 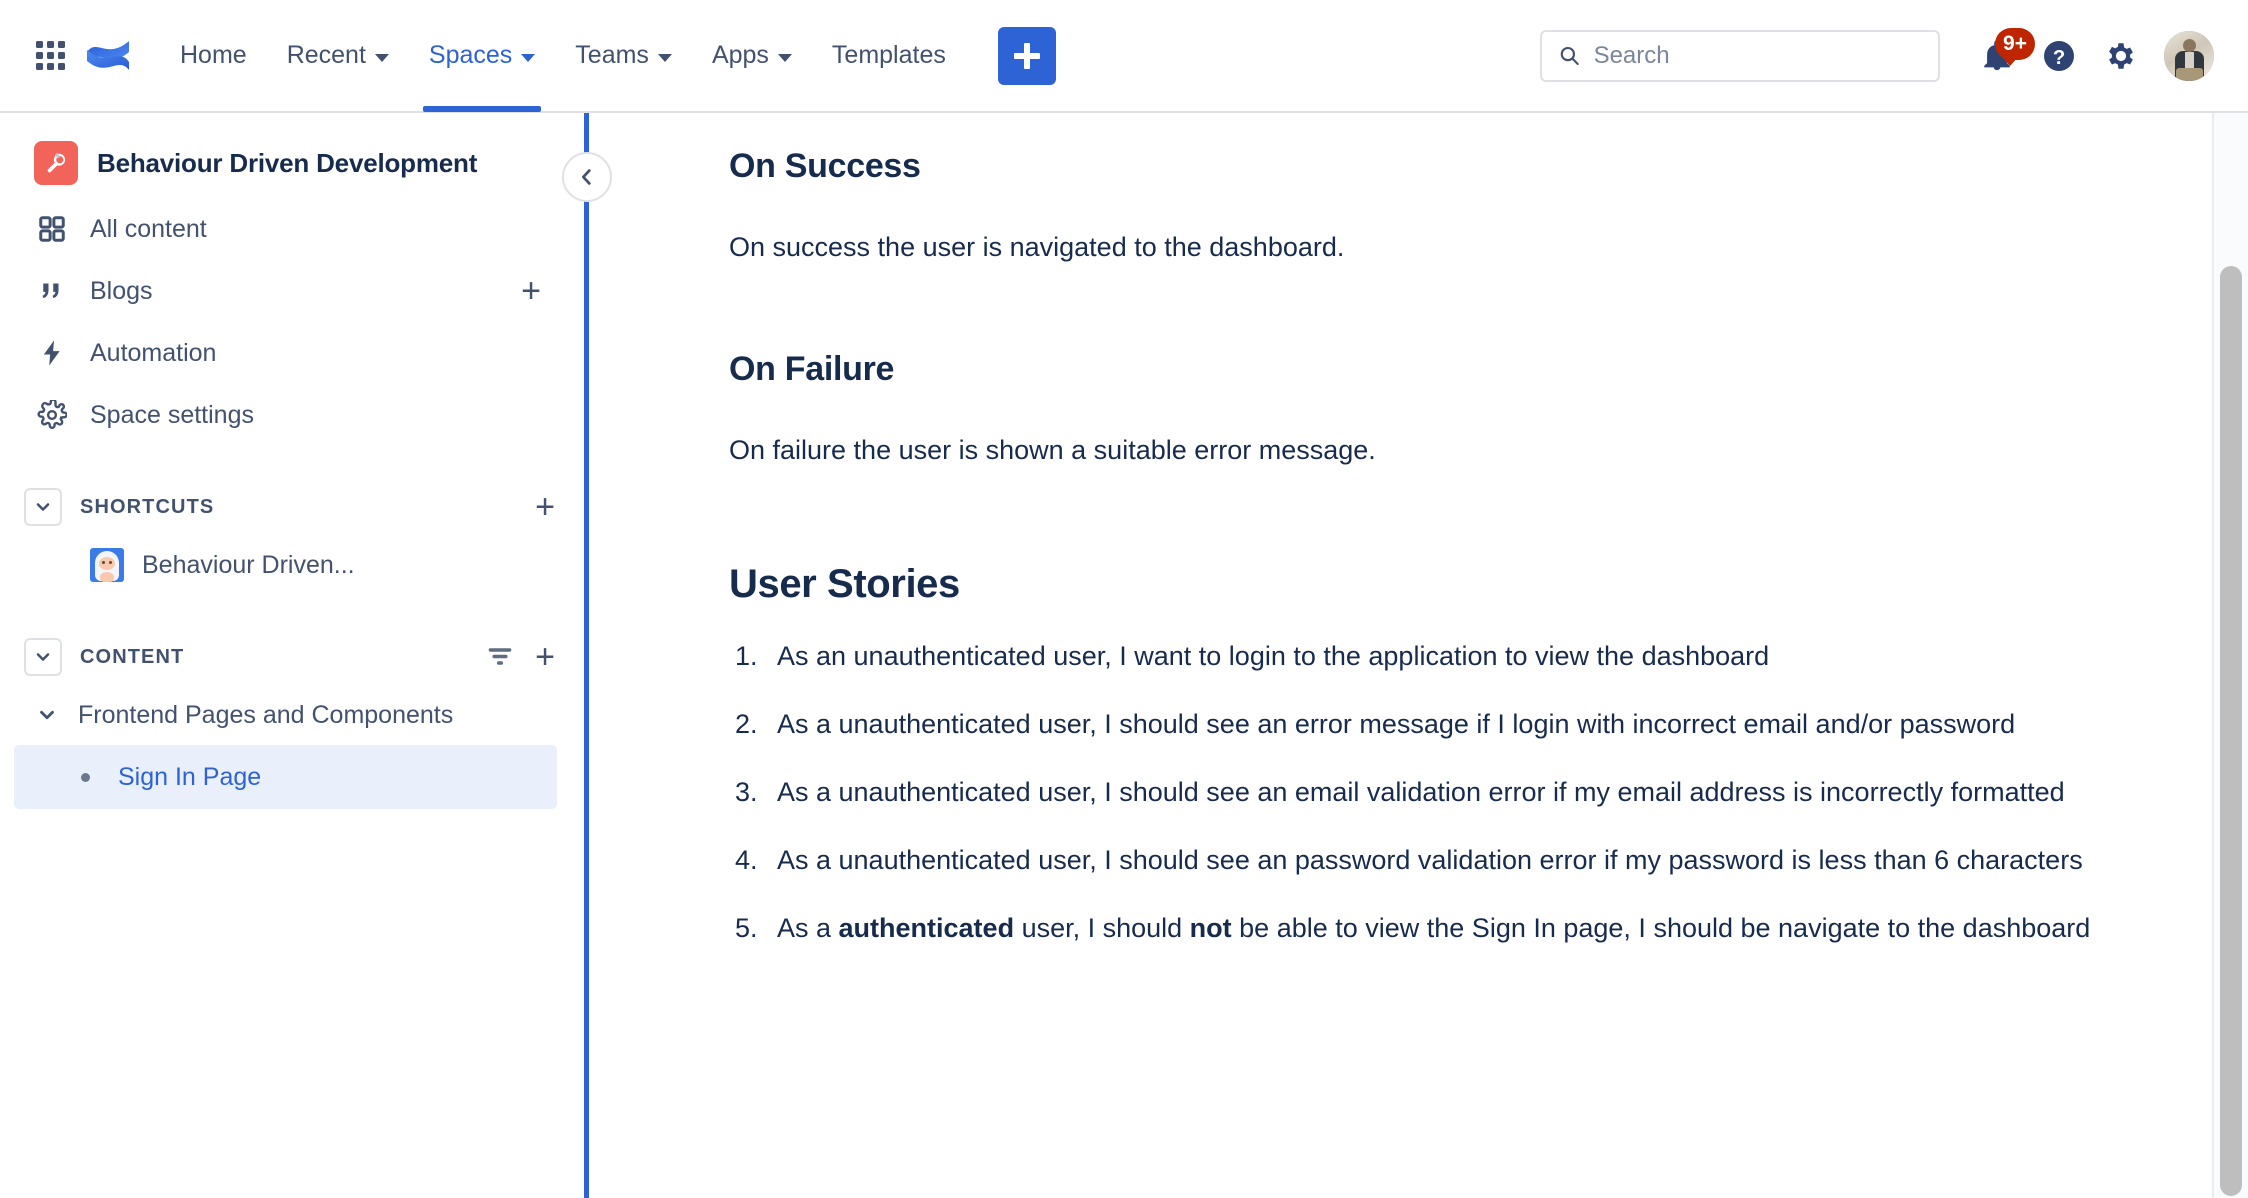 I want to click on sidebar-item-label: All content, so click(x=148, y=228).